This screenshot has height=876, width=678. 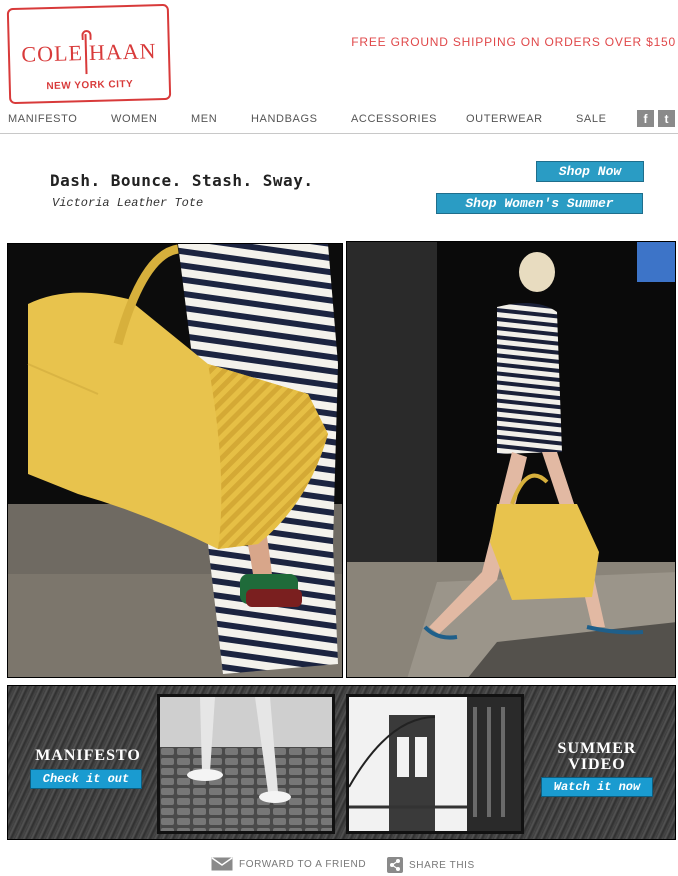 What do you see at coordinates (645, 118) in the screenshot?
I see `facebook-icon: f` at bounding box center [645, 118].